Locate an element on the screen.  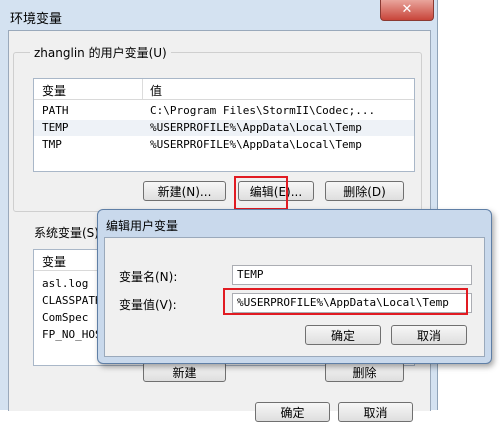
window-title: 环境变量 is located at coordinates (36, 19).